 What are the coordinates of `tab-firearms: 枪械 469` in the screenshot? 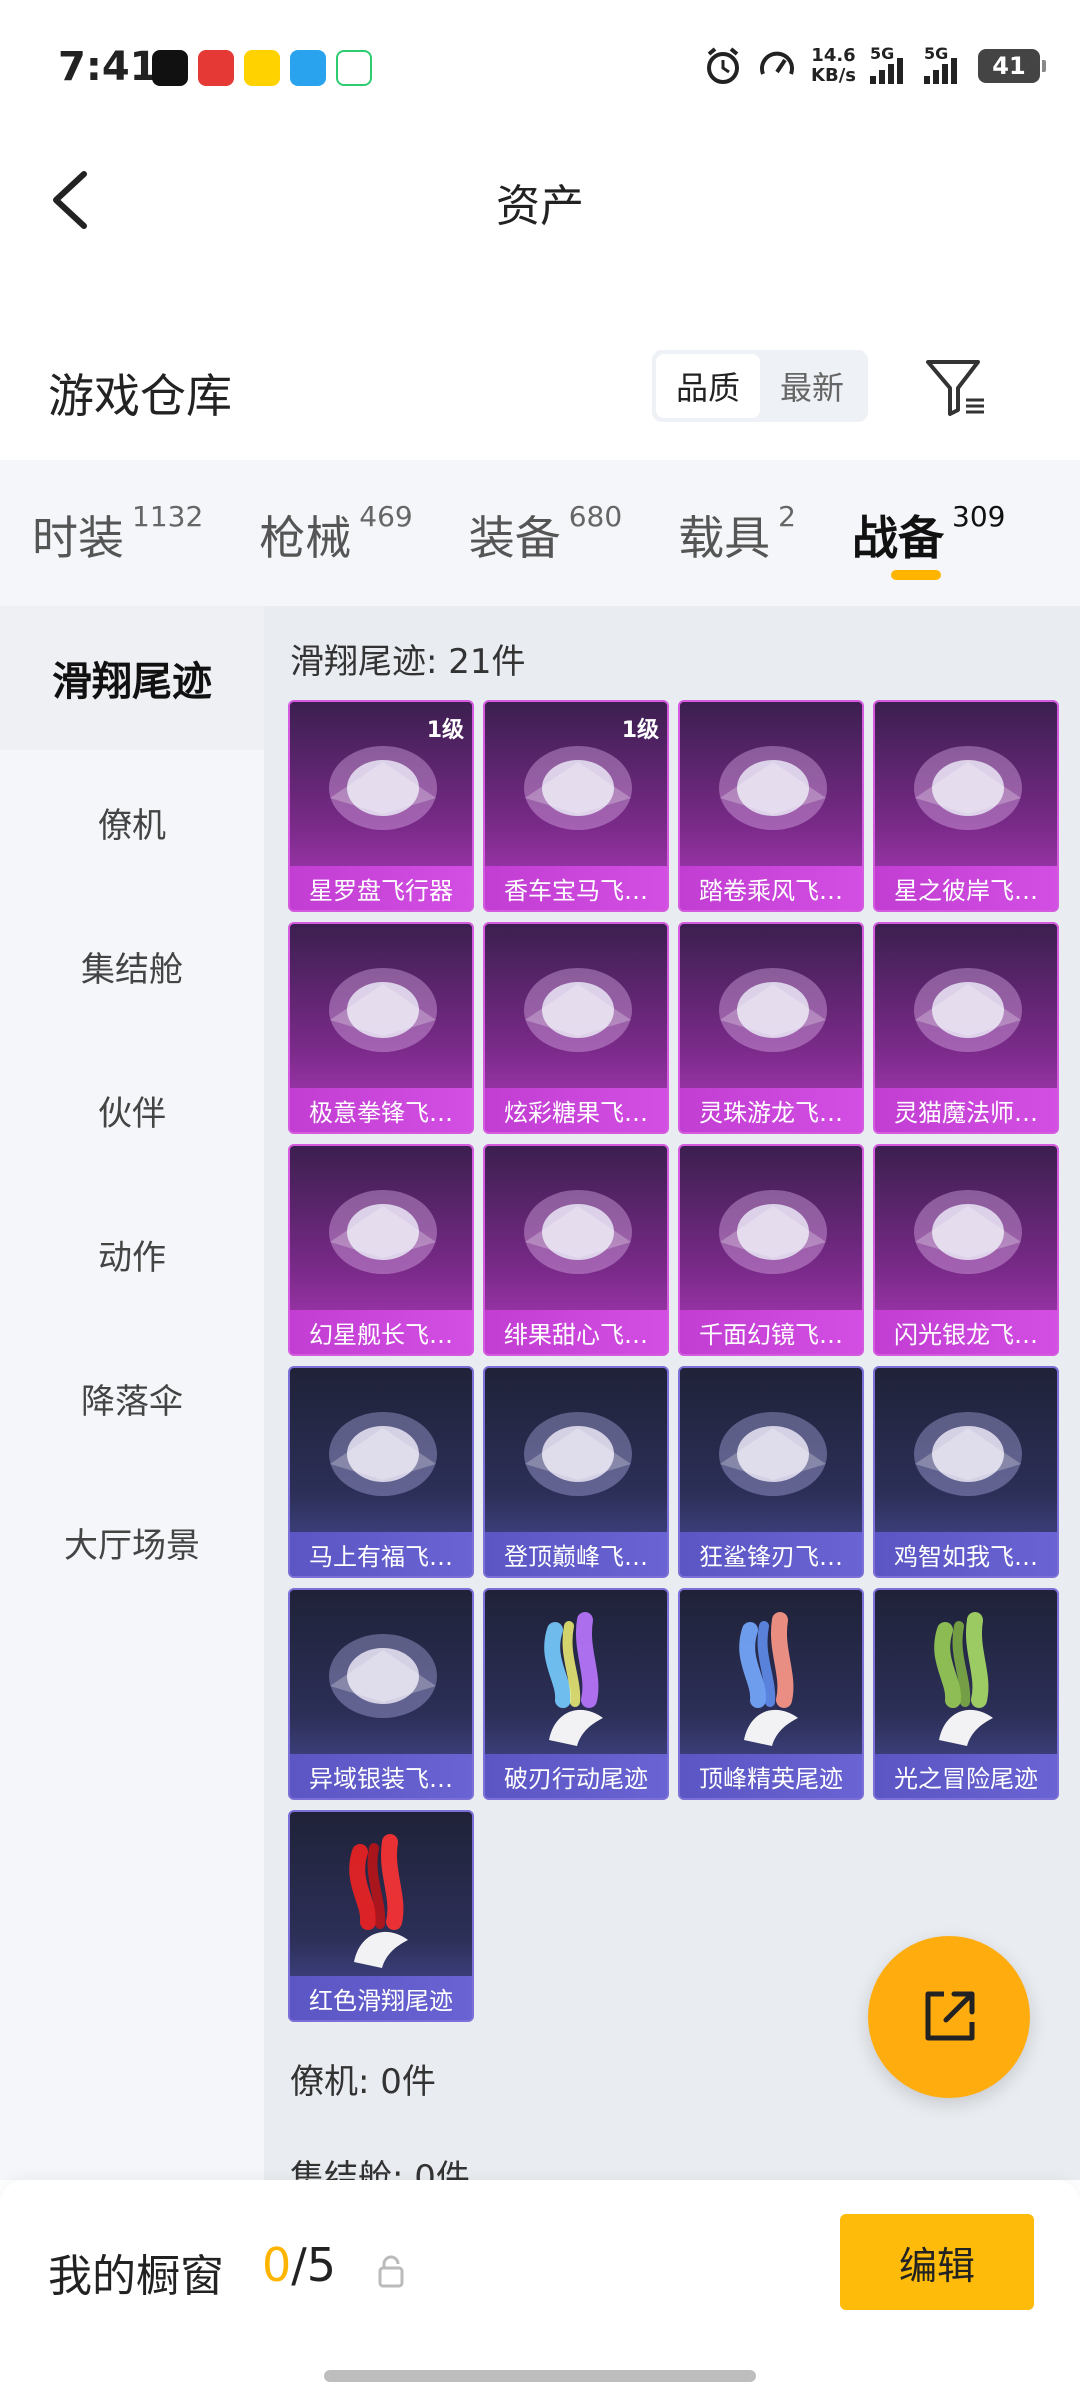 It's located at (335, 533).